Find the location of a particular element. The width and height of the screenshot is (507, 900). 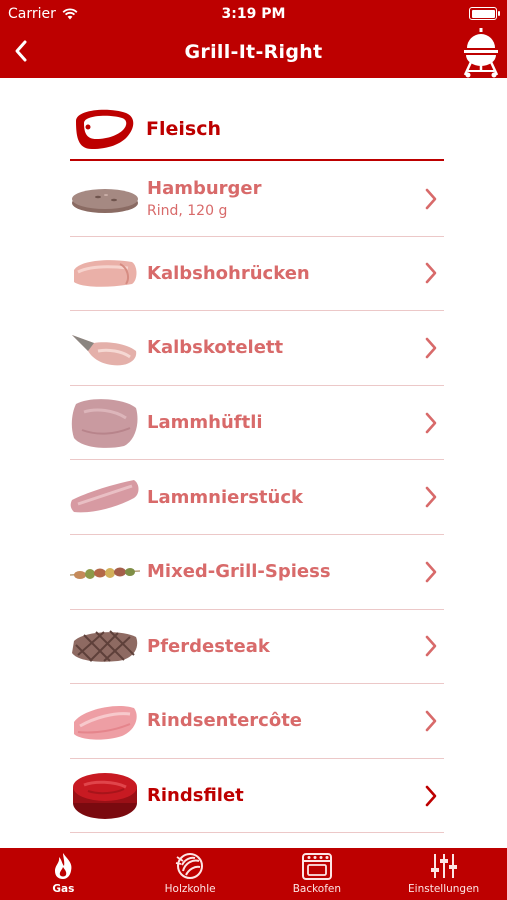

entrecote-image is located at coordinates (105, 722).